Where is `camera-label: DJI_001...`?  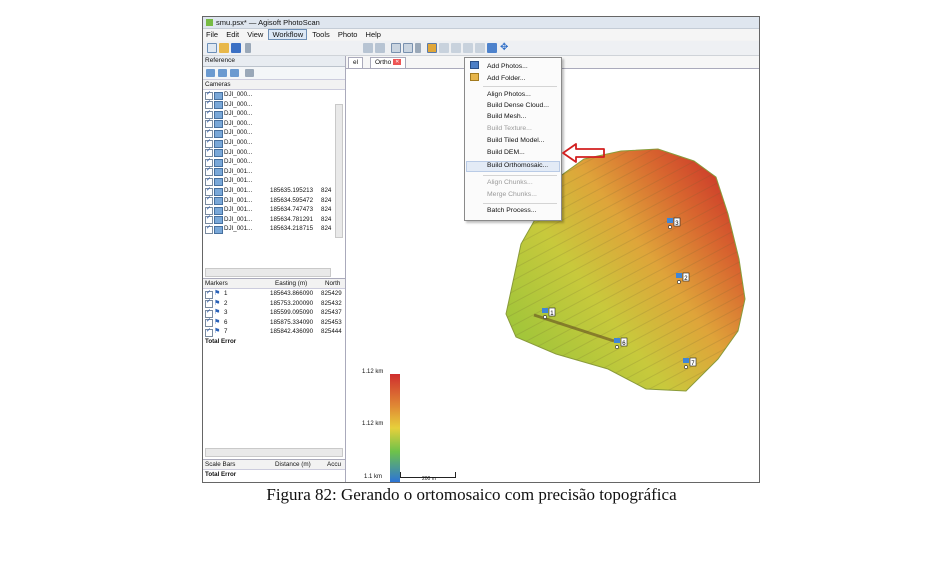 camera-label: DJI_001... is located at coordinates (238, 190).